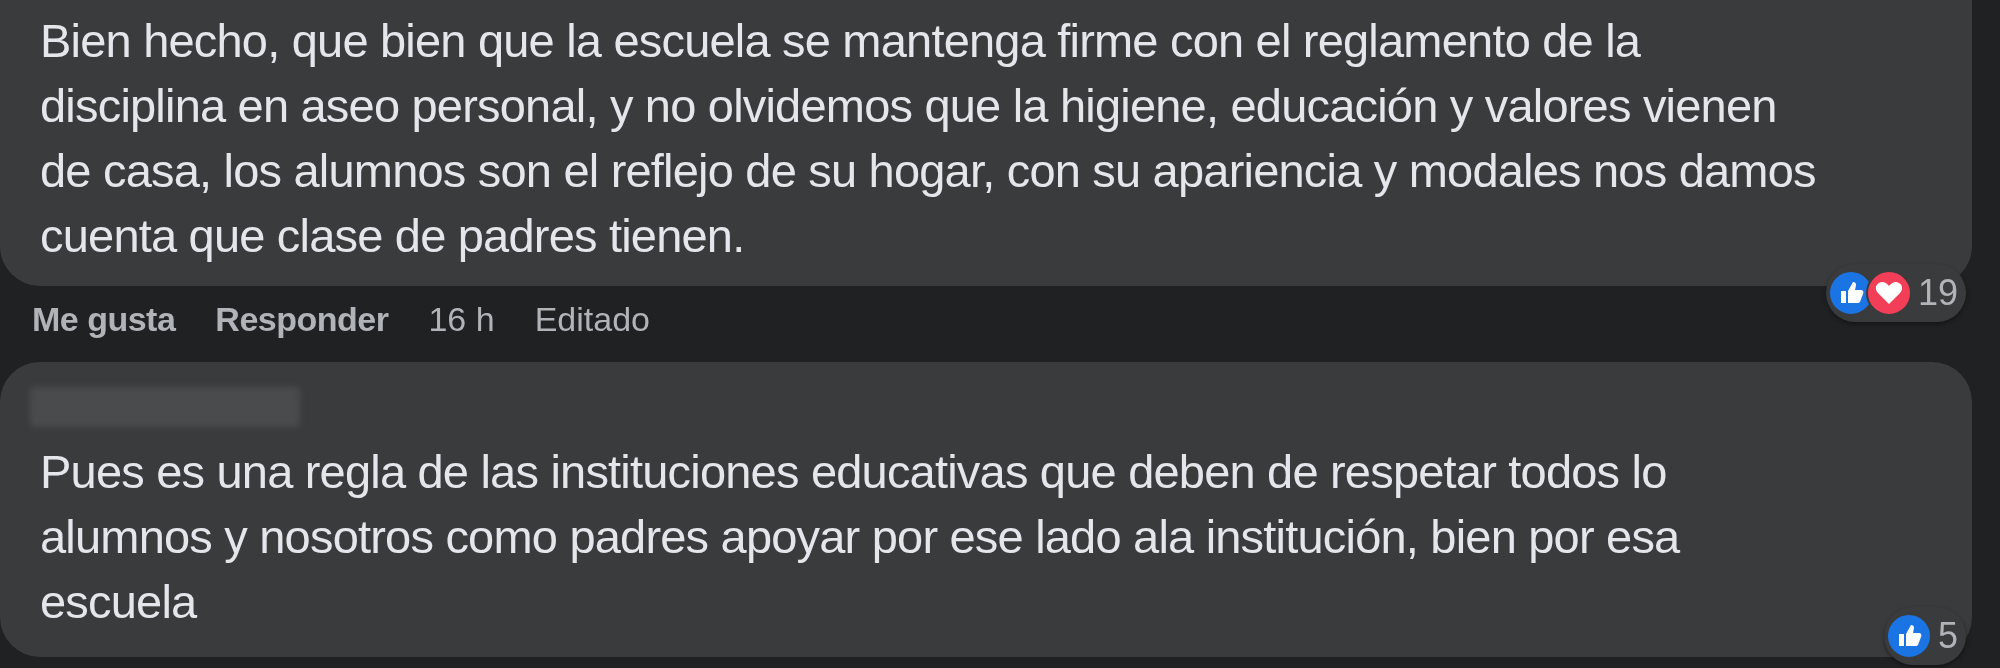  Describe the element at coordinates (1908, 636) in the screenshot. I see `thumbs-up-icon` at that location.